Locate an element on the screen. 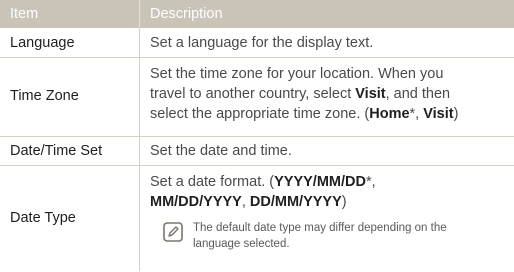 The image size is (514, 272). row-label-date-type: Date Type is located at coordinates (43, 218).